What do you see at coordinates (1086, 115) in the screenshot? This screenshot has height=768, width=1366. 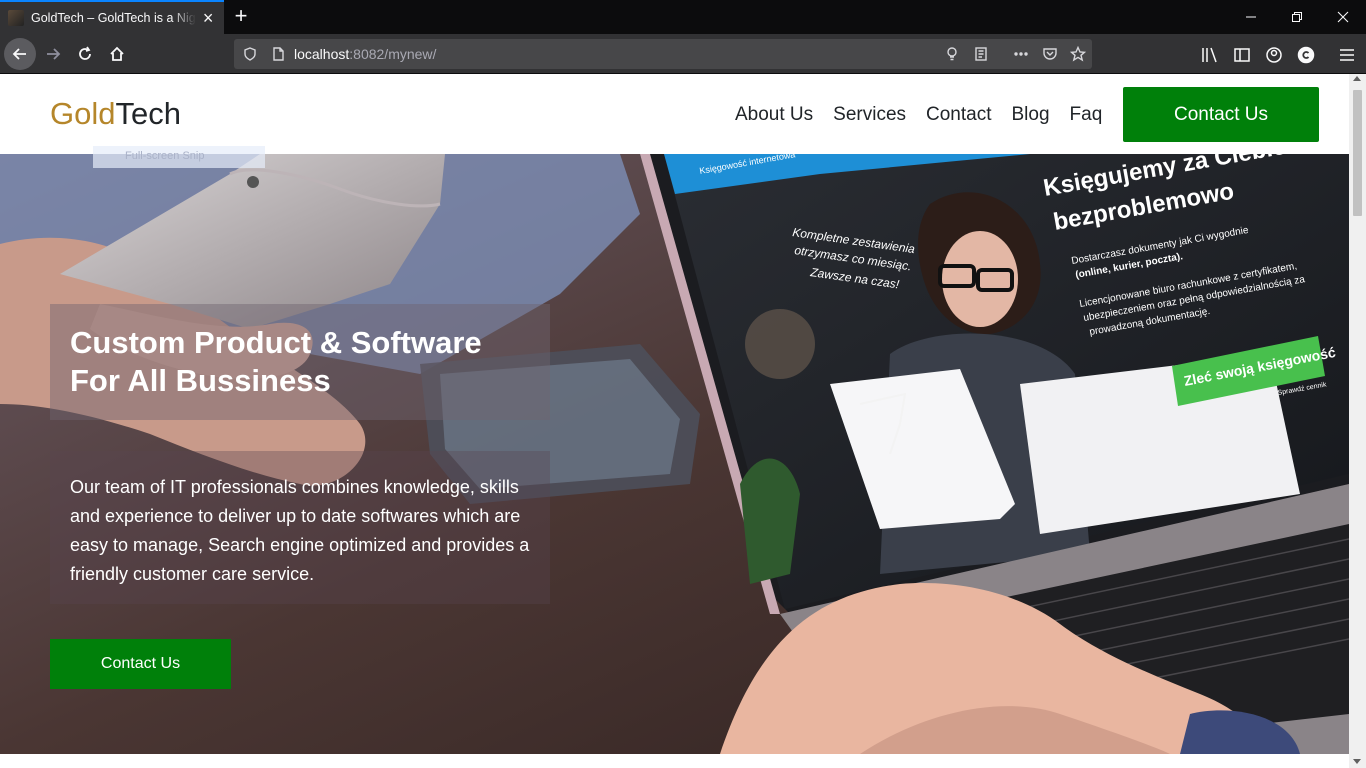 I see `nav-faq: Faq` at bounding box center [1086, 115].